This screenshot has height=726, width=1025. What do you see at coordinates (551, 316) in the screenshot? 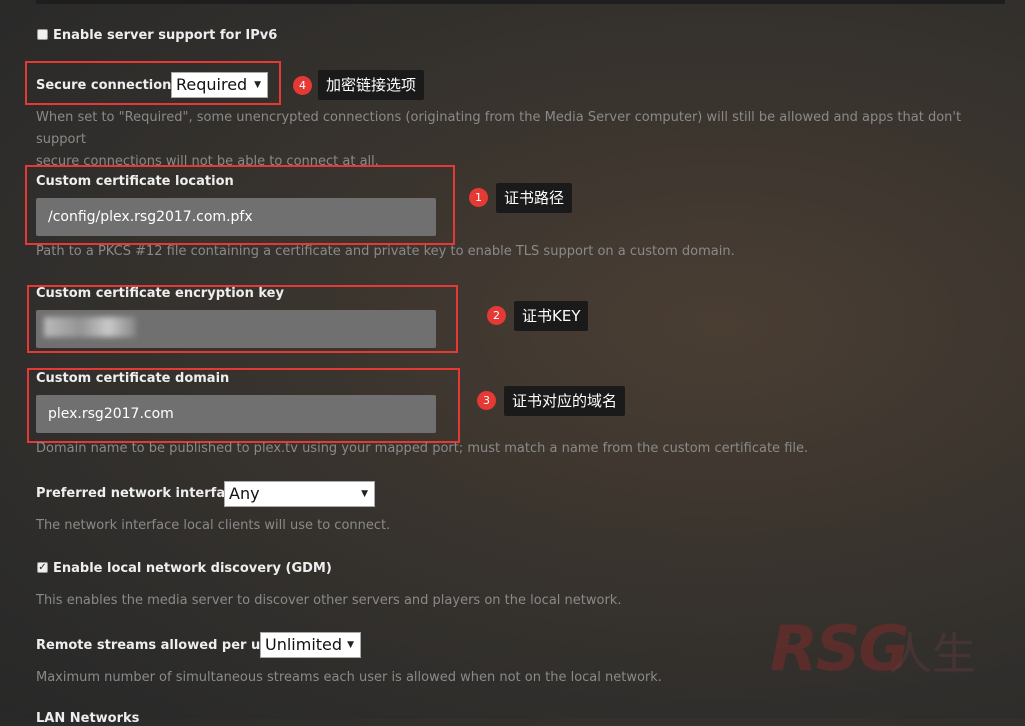
I see `annotation-callout-2: 证书KEY` at bounding box center [551, 316].